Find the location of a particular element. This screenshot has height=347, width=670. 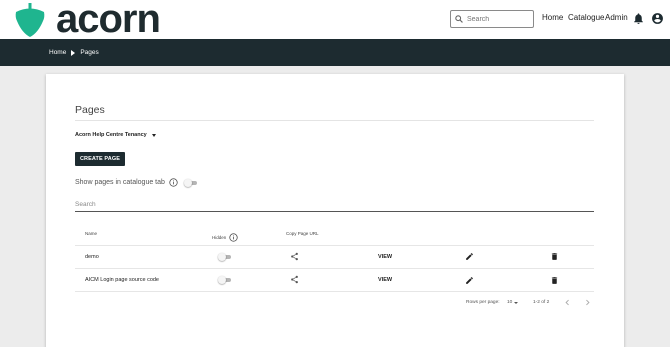

show-in-catalogue-row: Show pages in catalogue tab is located at coordinates (136, 182).